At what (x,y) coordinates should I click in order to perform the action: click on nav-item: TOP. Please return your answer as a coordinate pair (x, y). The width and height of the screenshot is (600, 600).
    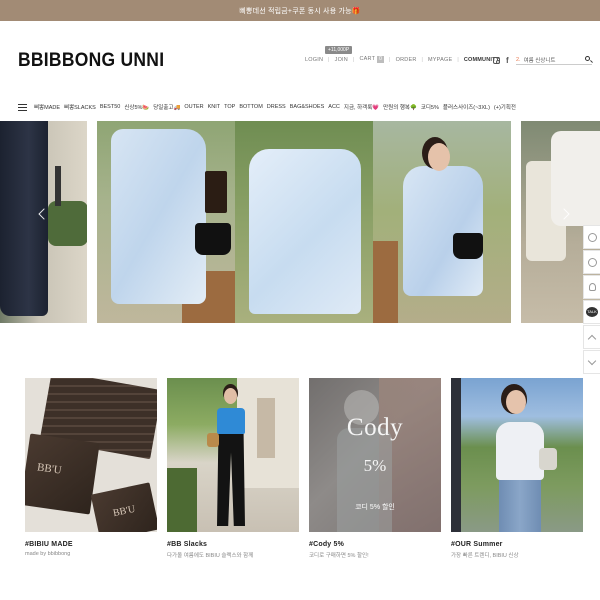
    Looking at the image, I should click on (229, 107).